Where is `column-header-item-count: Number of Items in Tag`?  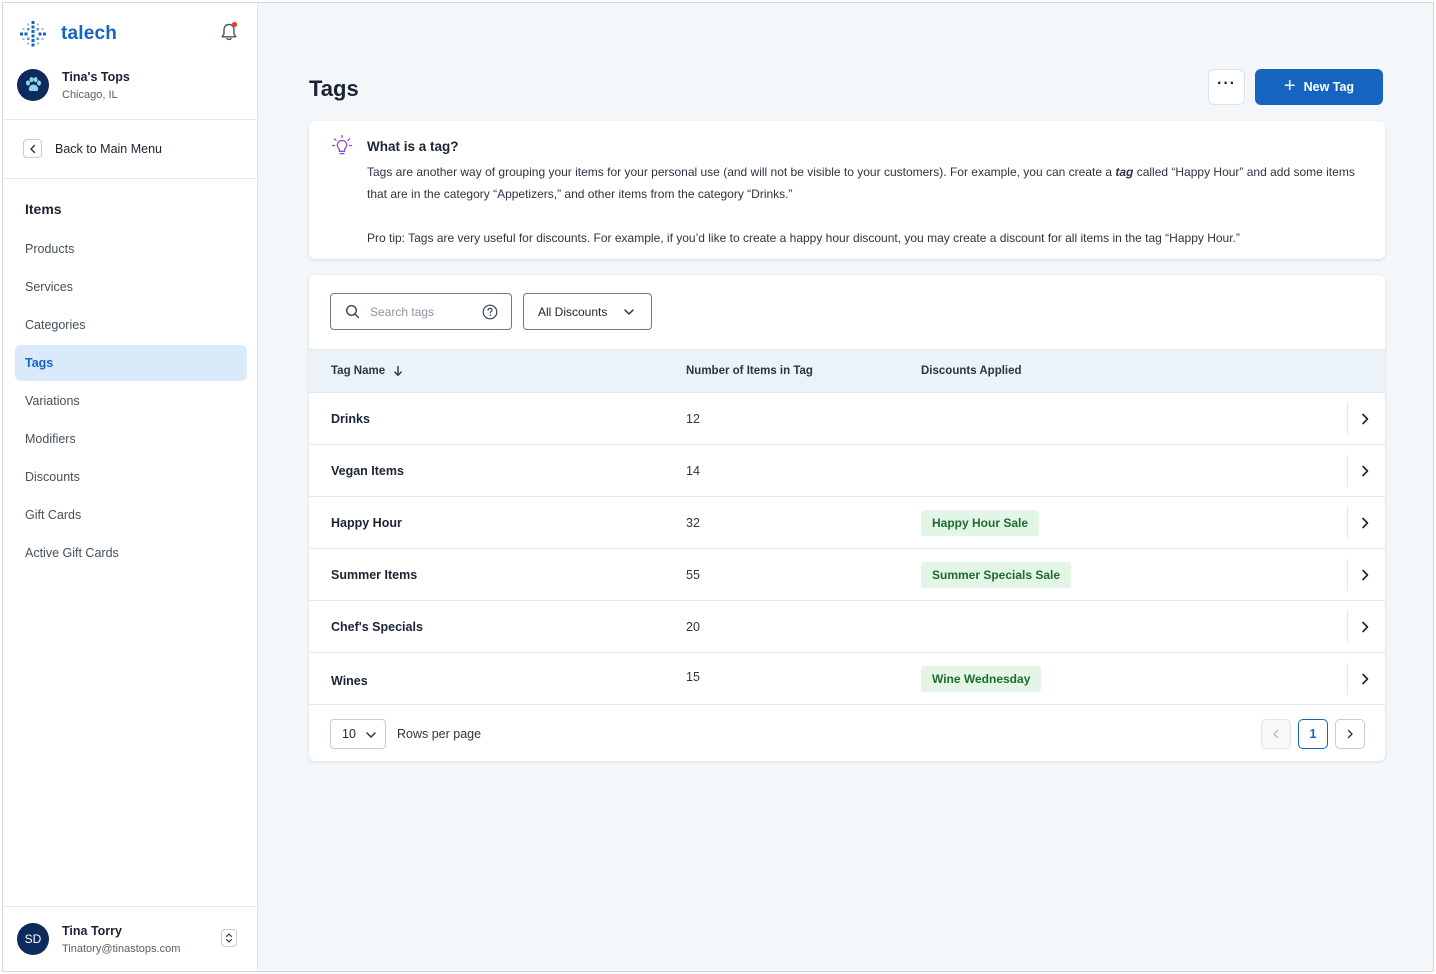
column-header-item-count: Number of Items in Tag is located at coordinates (749, 371).